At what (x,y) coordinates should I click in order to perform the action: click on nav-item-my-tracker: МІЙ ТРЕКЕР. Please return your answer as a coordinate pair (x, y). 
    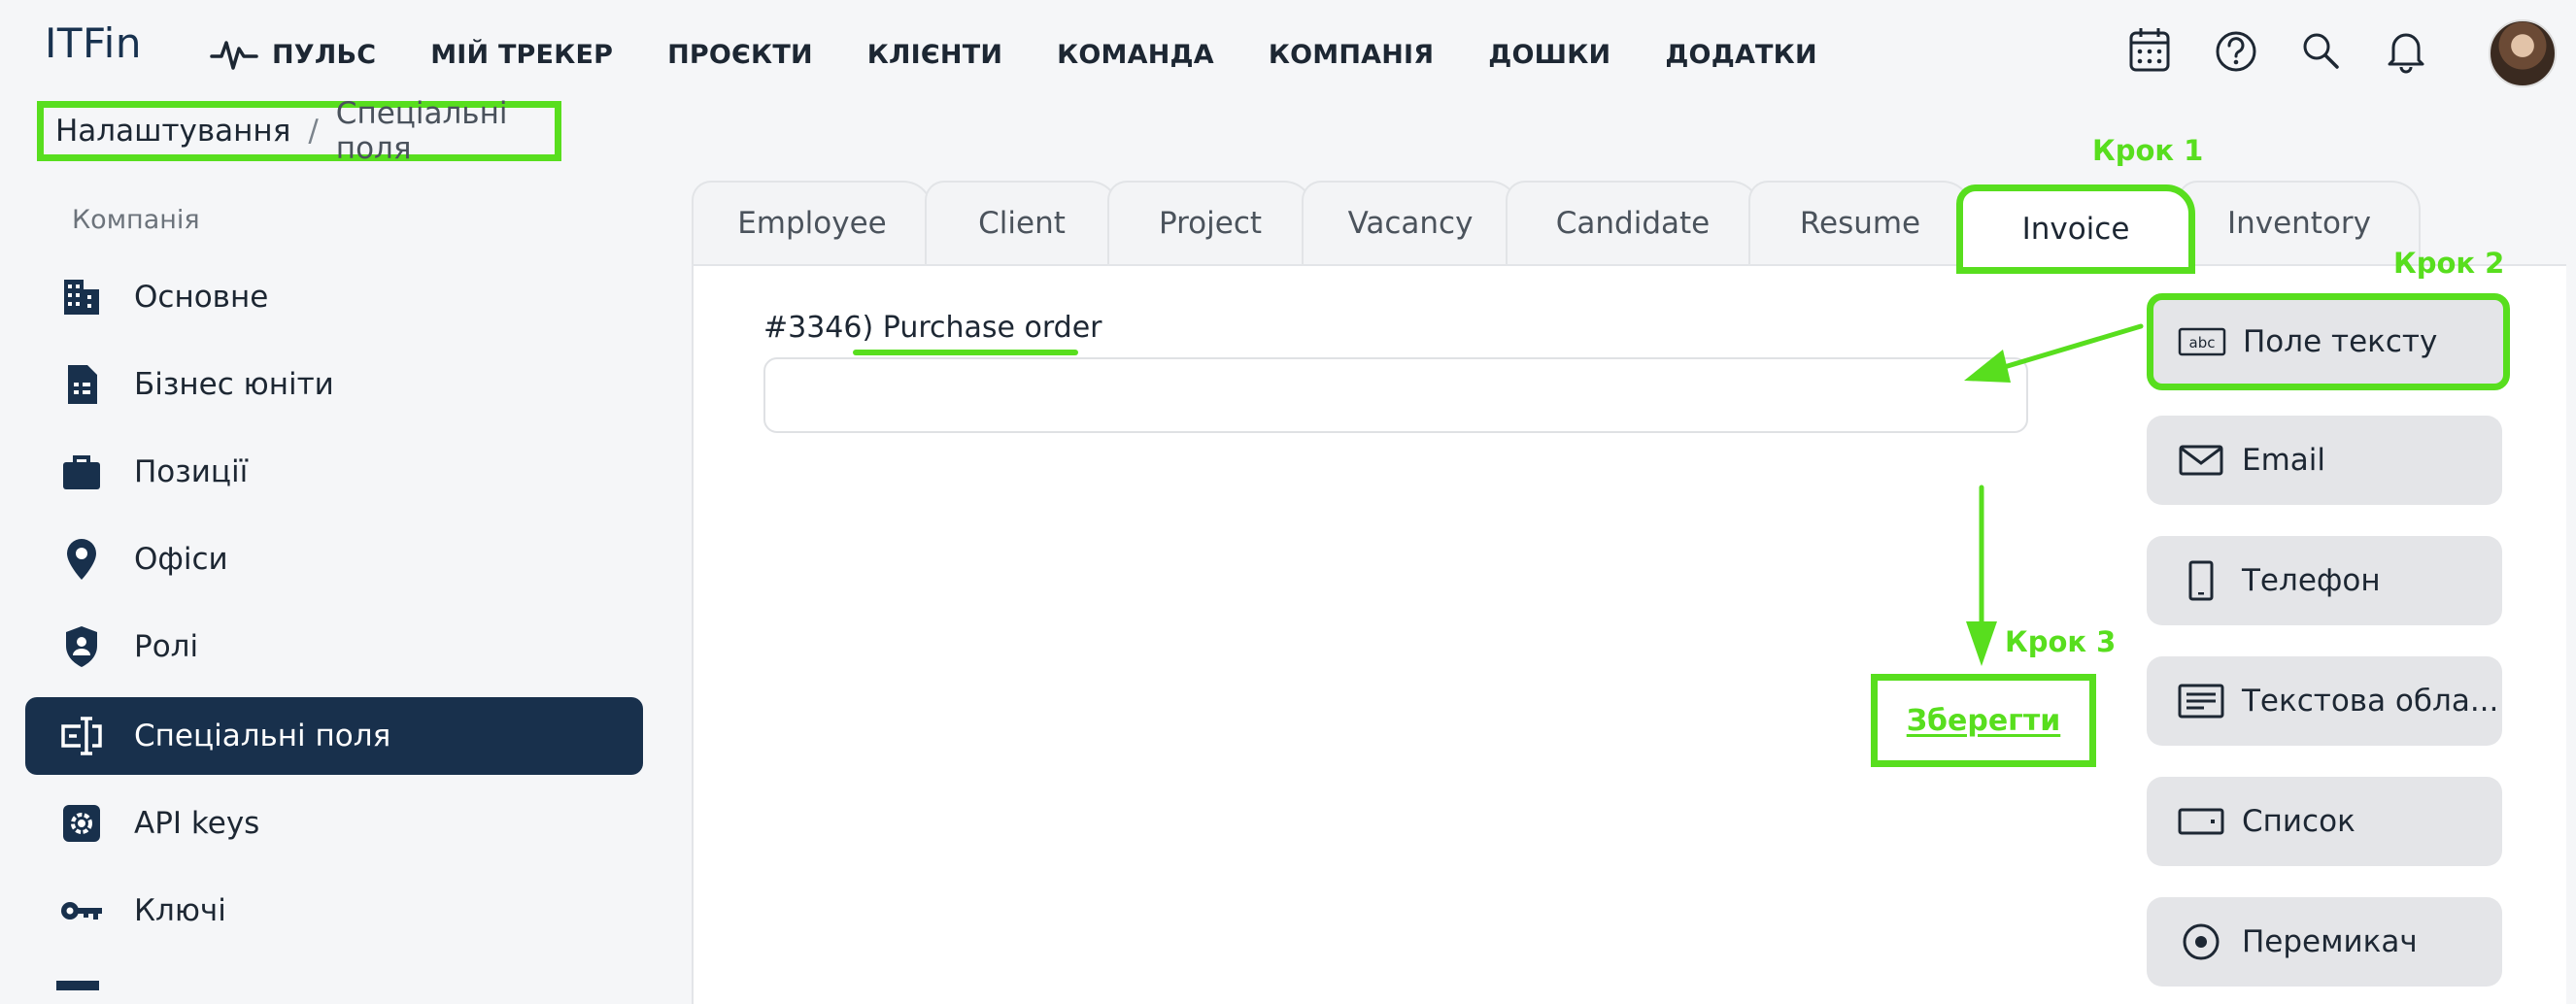
    Looking at the image, I should click on (521, 55).